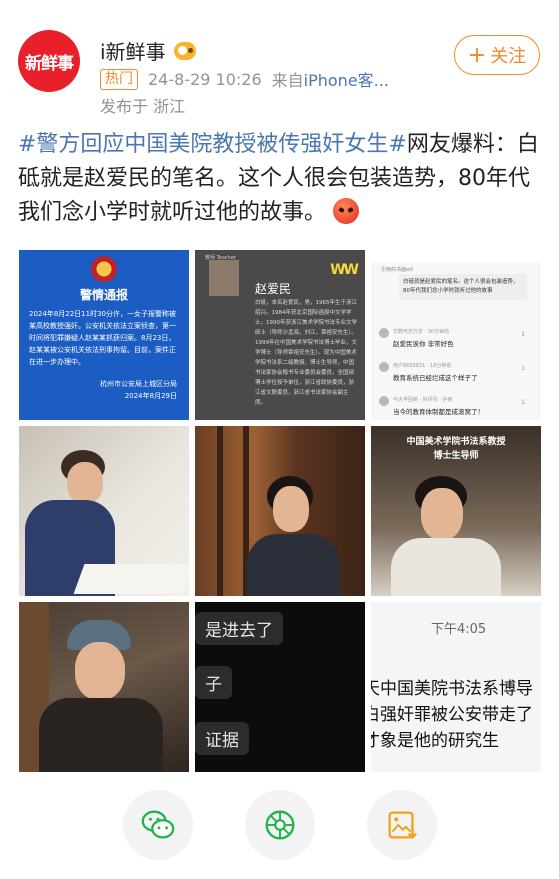 The image size is (559, 879). What do you see at coordinates (273, 289) in the screenshot?
I see `profile-name: 赵爱民` at bounding box center [273, 289].